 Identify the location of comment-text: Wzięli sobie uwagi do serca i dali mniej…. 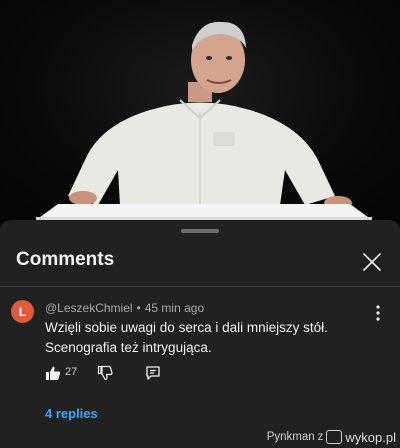
(186, 337).